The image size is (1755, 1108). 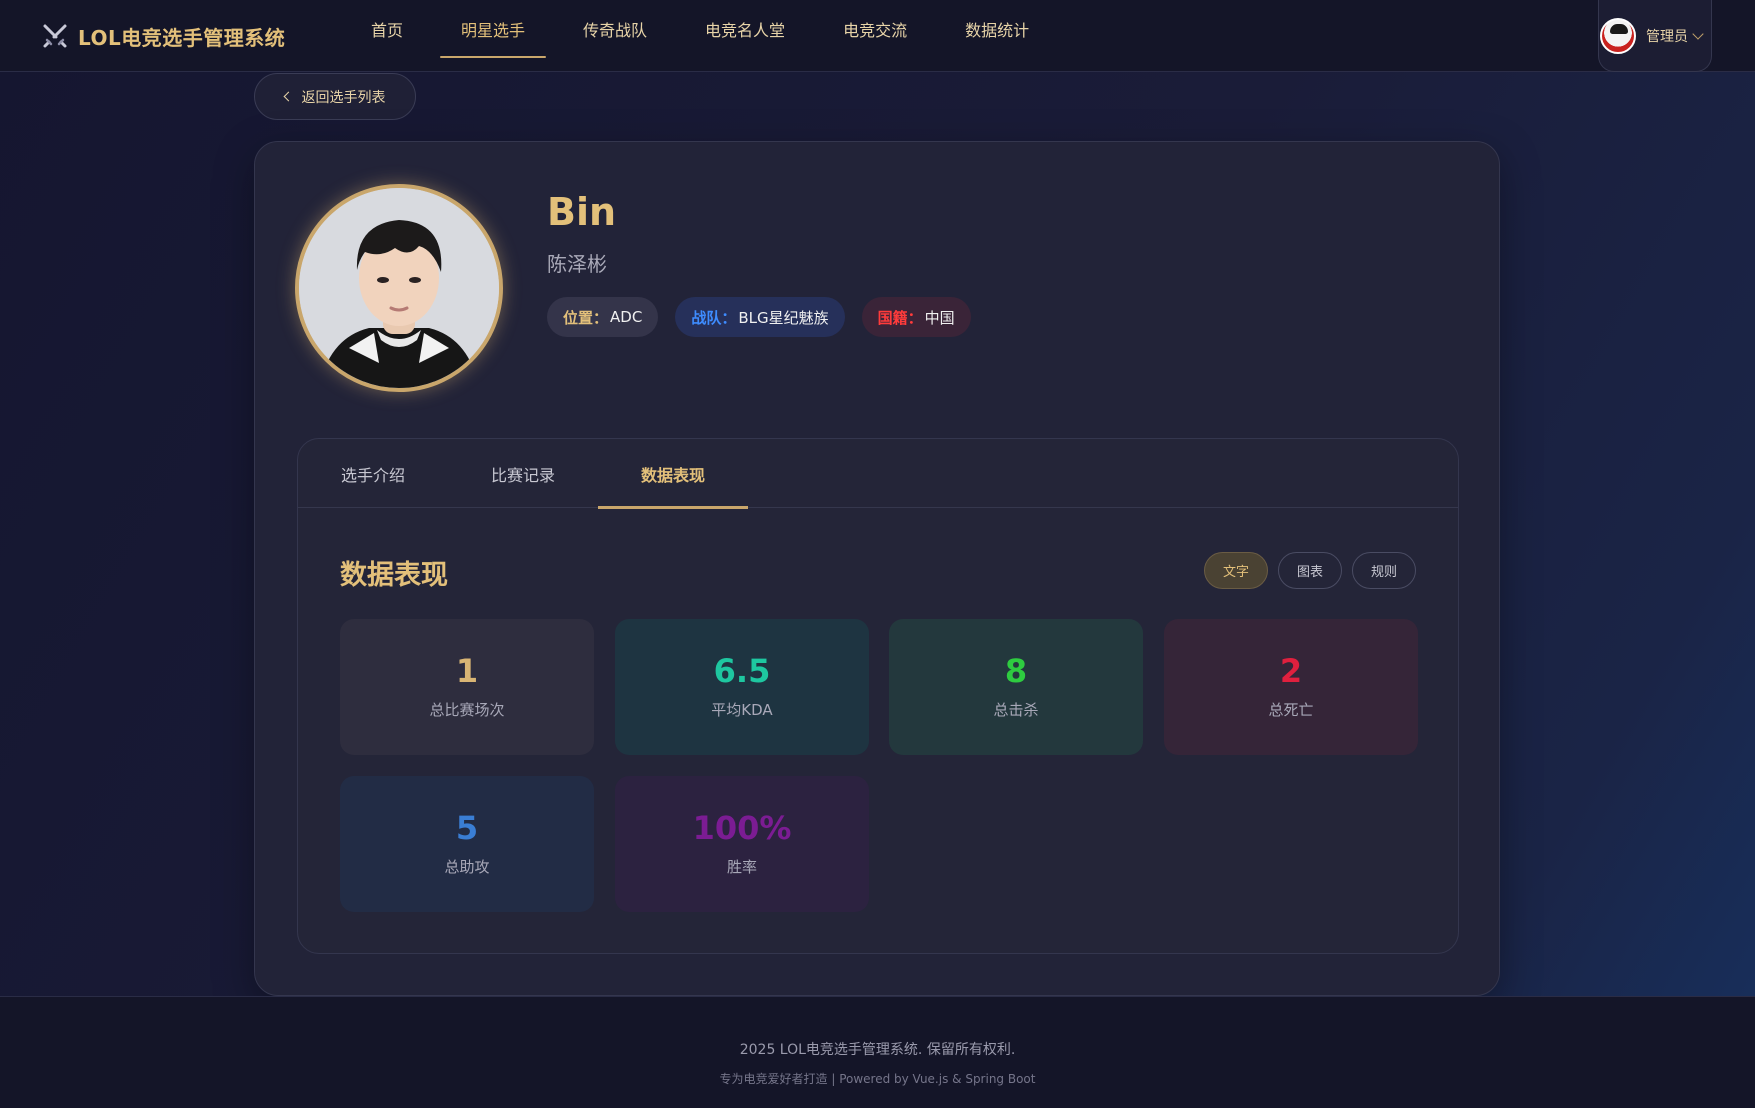 I want to click on tab-performance: 数据表现, so click(x=673, y=474).